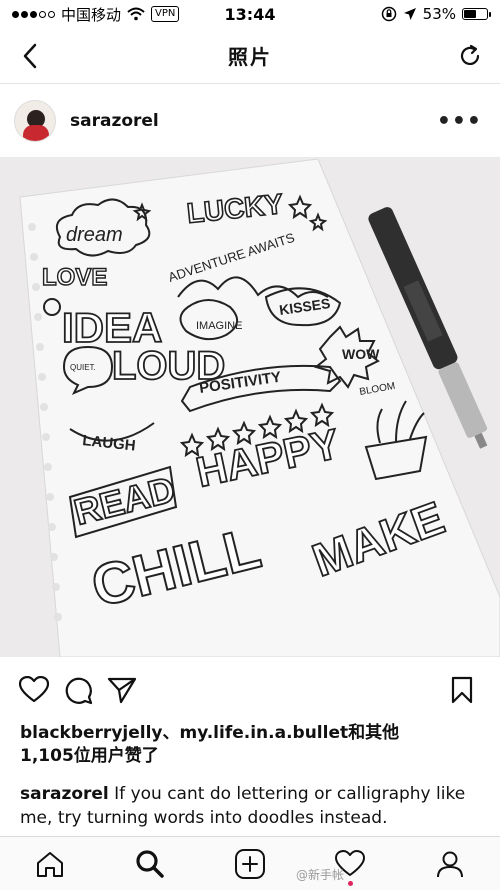 This screenshot has height=890, width=500. I want to click on tab-search, so click(150, 864).